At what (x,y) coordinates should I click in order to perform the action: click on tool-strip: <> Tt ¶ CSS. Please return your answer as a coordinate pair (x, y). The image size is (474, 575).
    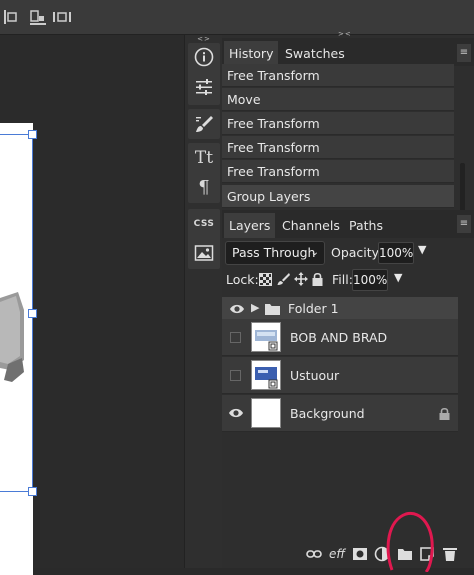
    Looking at the image, I should click on (204, 301).